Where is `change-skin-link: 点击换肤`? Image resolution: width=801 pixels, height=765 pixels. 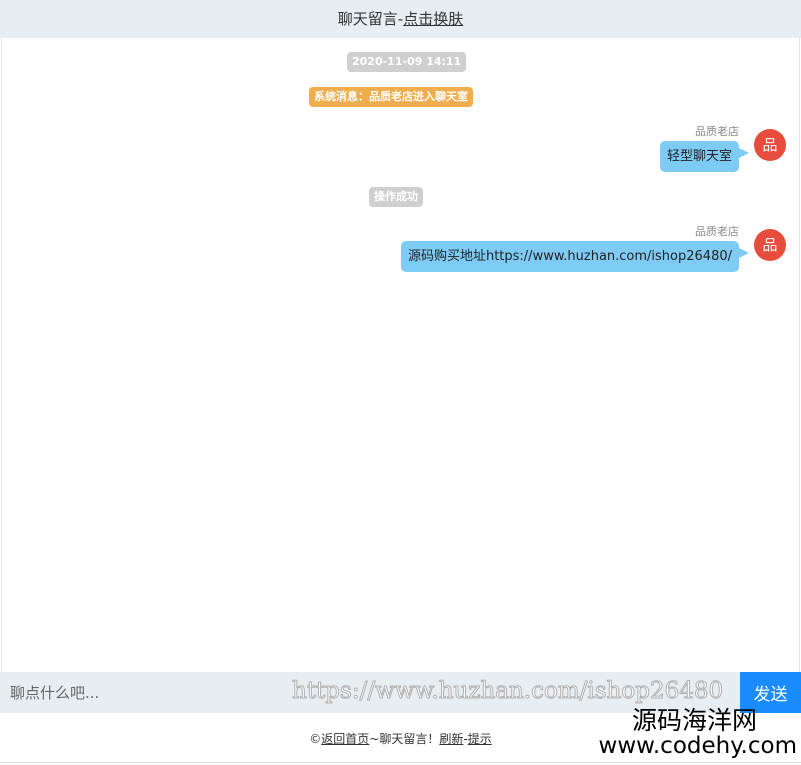 change-skin-link: 点击换肤 is located at coordinates (433, 19).